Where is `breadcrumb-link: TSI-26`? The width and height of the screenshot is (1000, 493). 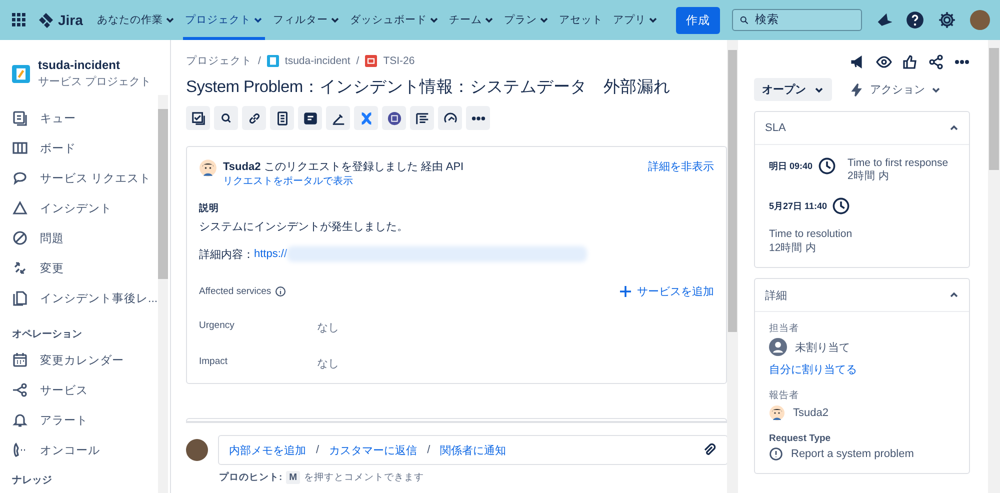 breadcrumb-link: TSI-26 is located at coordinates (399, 61).